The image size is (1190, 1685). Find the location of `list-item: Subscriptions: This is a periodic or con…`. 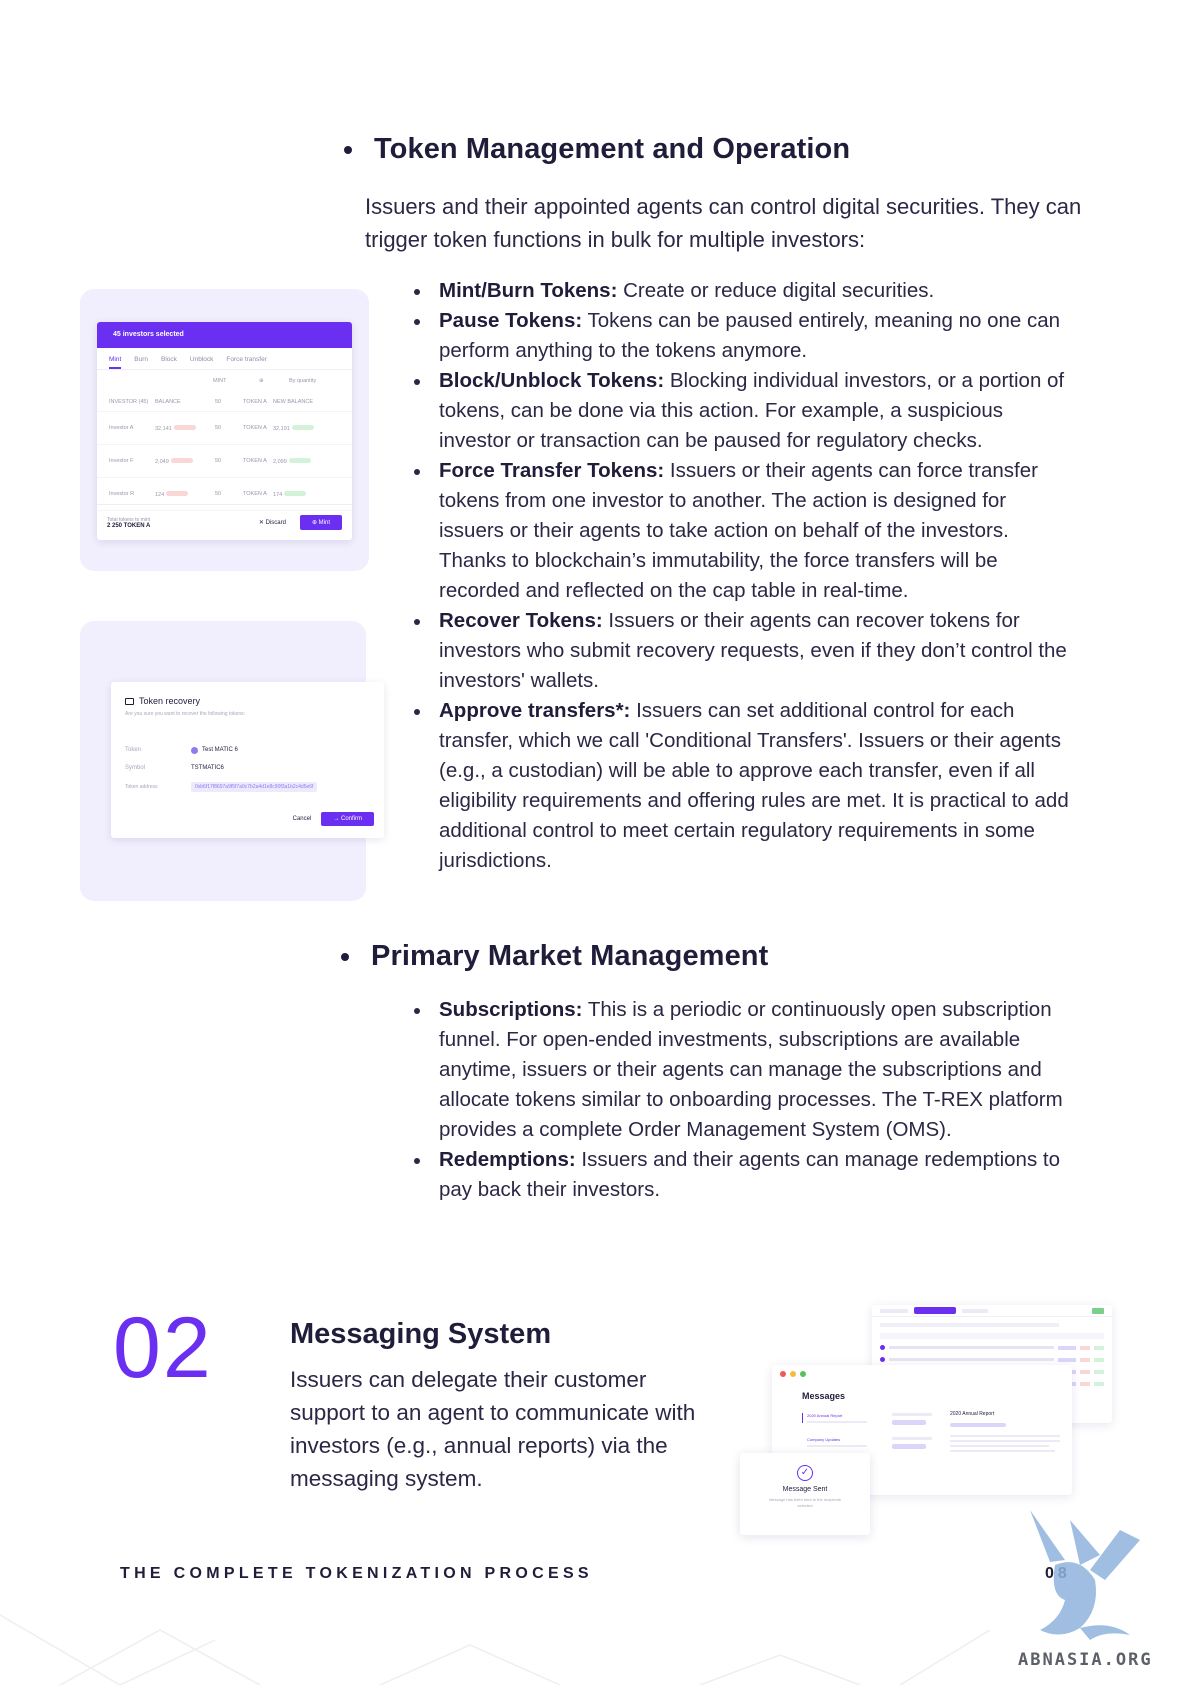

list-item: Subscriptions: This is a periodic or con… is located at coordinates (744, 1070).